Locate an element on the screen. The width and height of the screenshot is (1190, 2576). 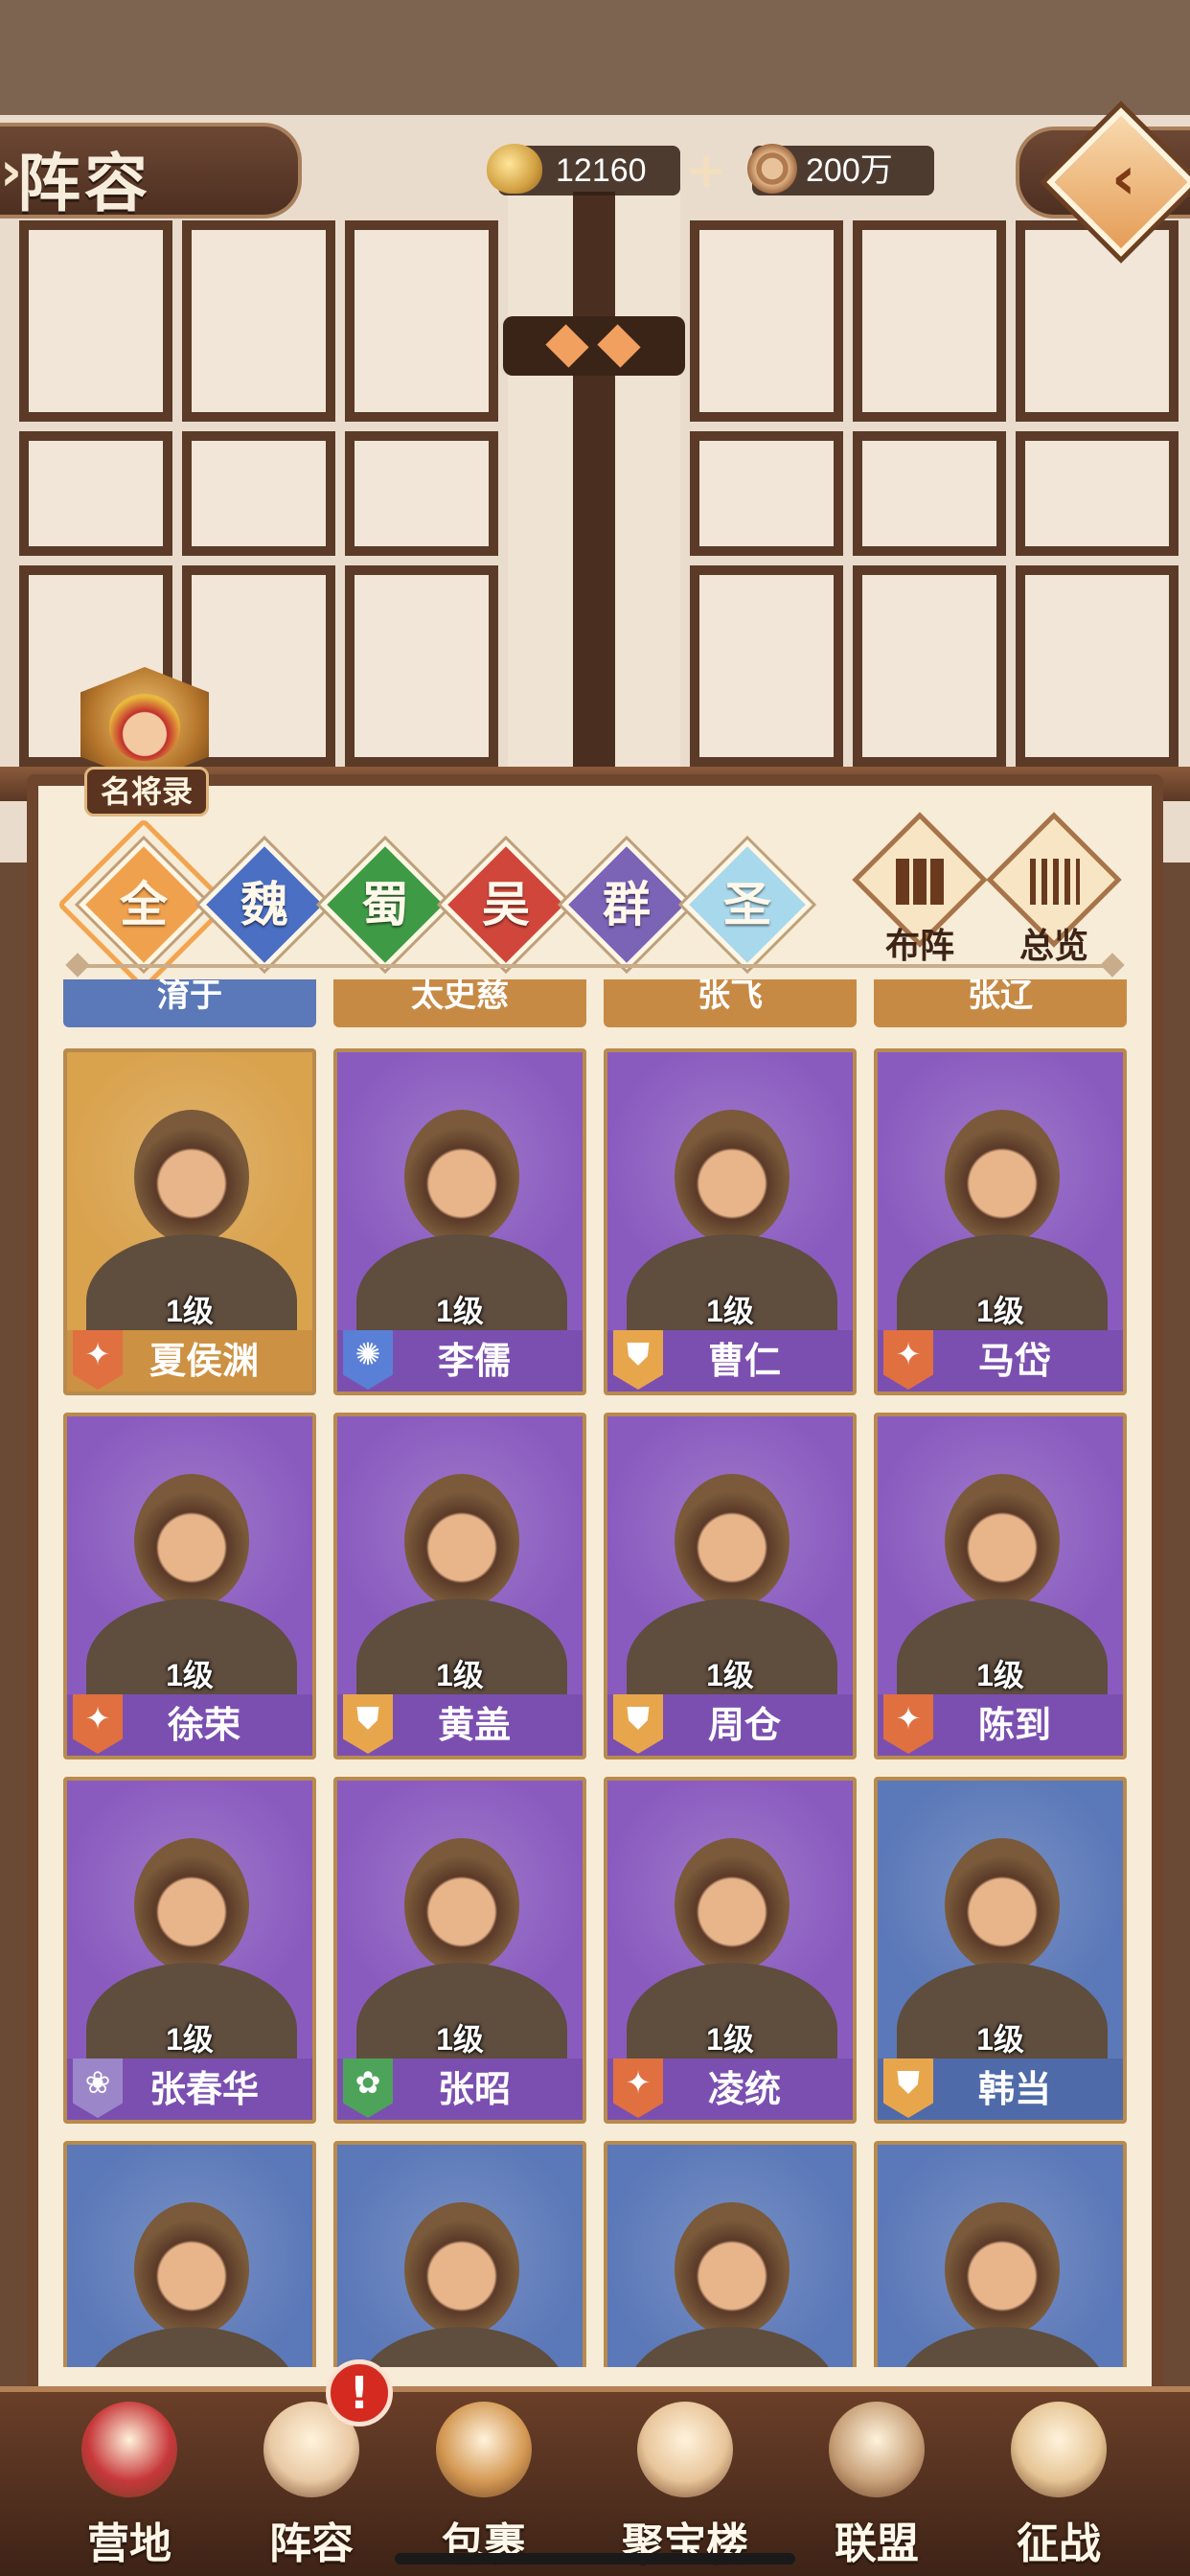
hero-card: 1级 张昭 ✿ is located at coordinates (460, 1950).